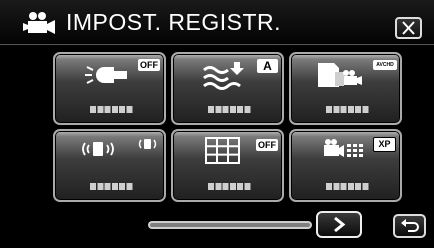  I want to click on scrollbar-track, so click(230, 225).